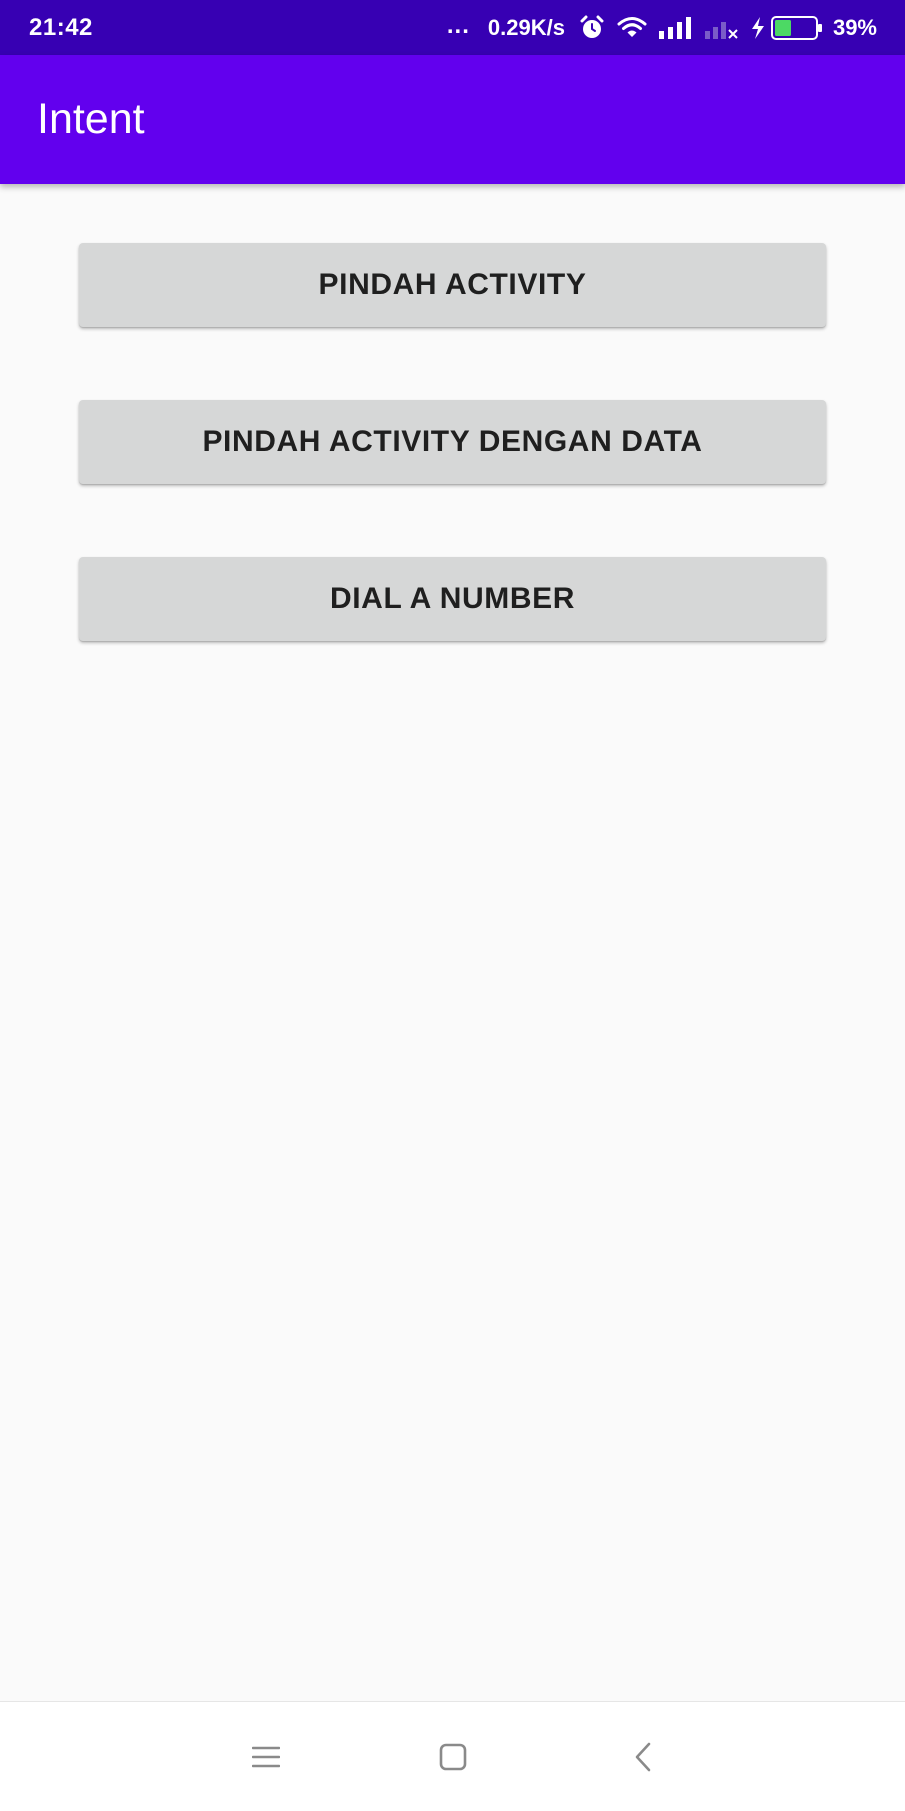 Image resolution: width=905 pixels, height=1811 pixels. Describe the element at coordinates (91, 119) in the screenshot. I see `app-title: Intent` at that location.